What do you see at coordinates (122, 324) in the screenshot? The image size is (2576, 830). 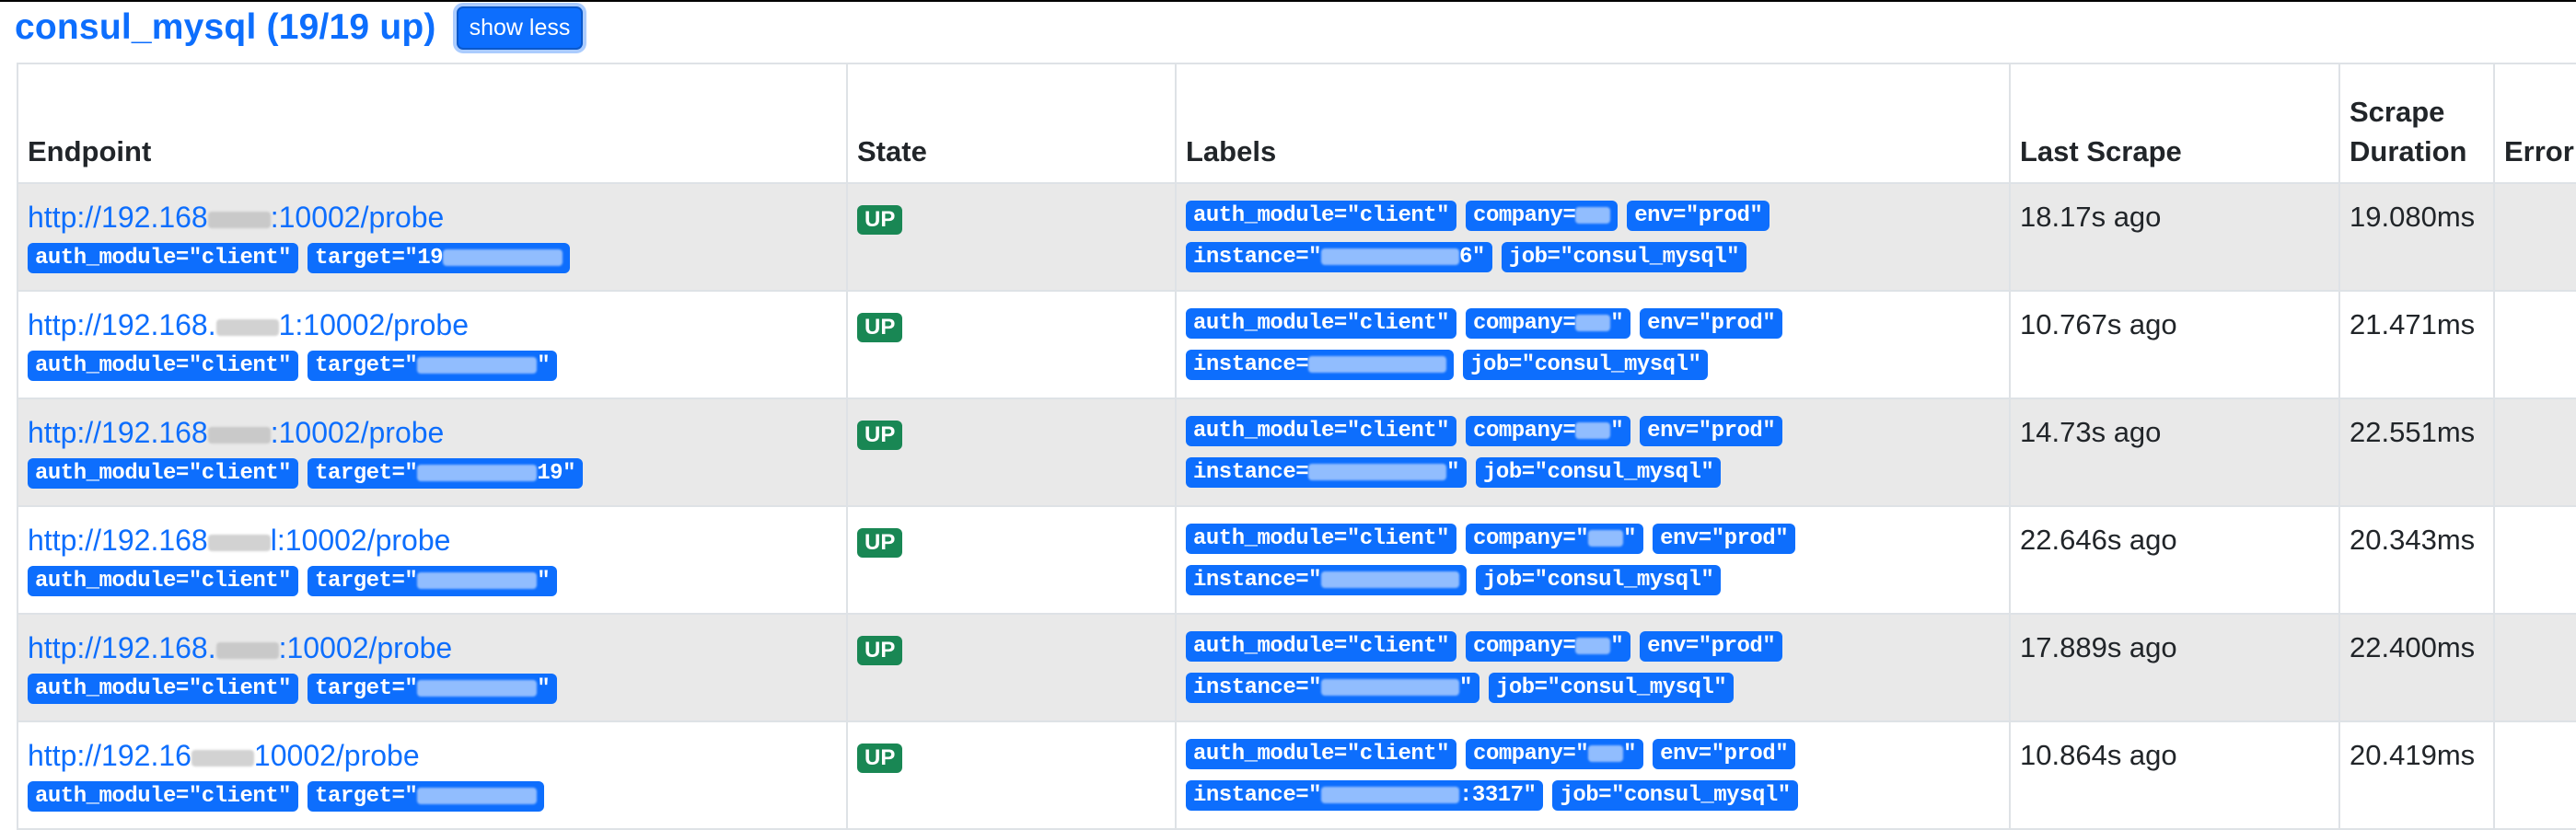 I see `endpoint-url-start: http://192.168.` at bounding box center [122, 324].